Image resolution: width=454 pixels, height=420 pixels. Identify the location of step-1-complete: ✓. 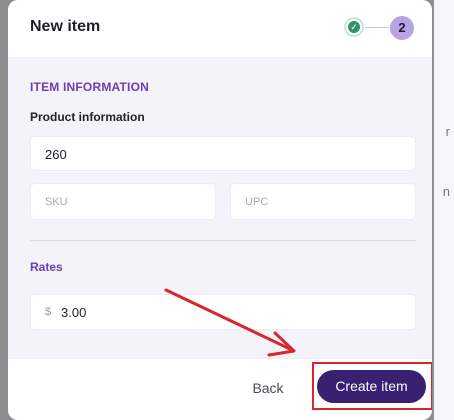
(354, 27).